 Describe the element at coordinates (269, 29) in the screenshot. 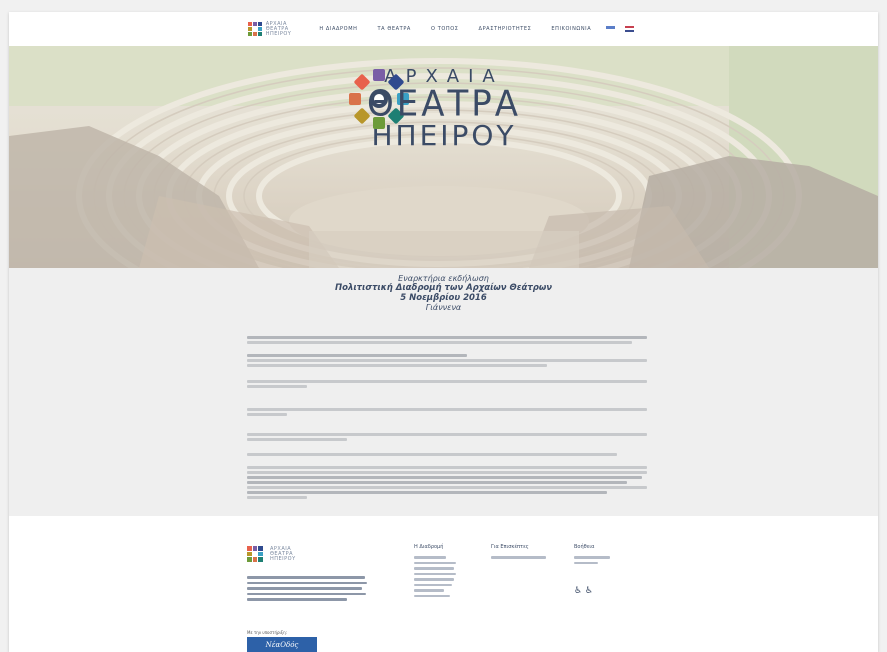

I see `site-logo: ΑΡΧΑΙΑ ΘΕΑΤΡΑ ΗΠΕΙΡΟΥ` at that location.